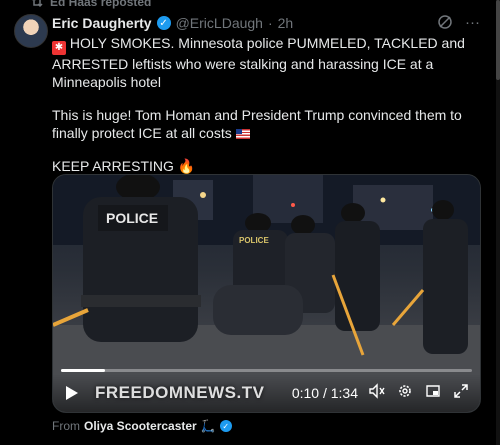 The image size is (500, 445). I want to click on siren-emoji-icon: ✱, so click(59, 48).